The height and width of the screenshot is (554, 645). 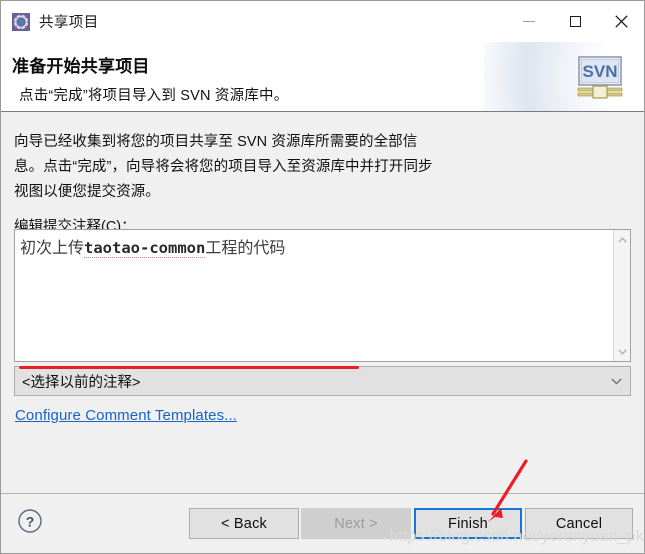 What do you see at coordinates (189, 367) in the screenshot?
I see `annotation-underline` at bounding box center [189, 367].